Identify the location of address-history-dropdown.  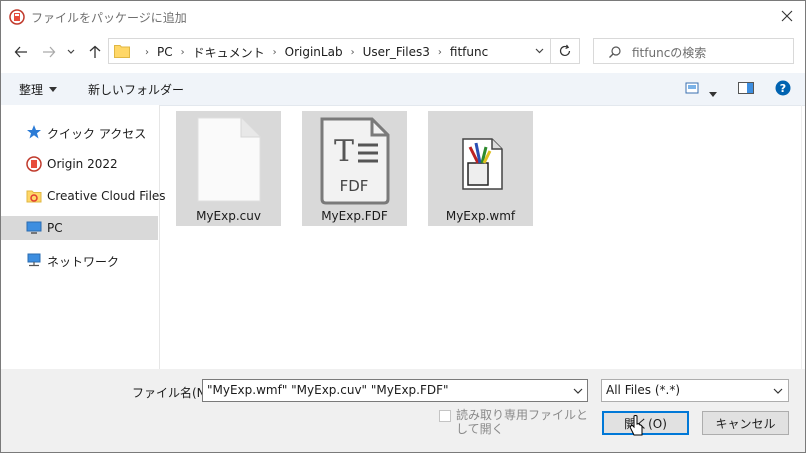
(540, 51).